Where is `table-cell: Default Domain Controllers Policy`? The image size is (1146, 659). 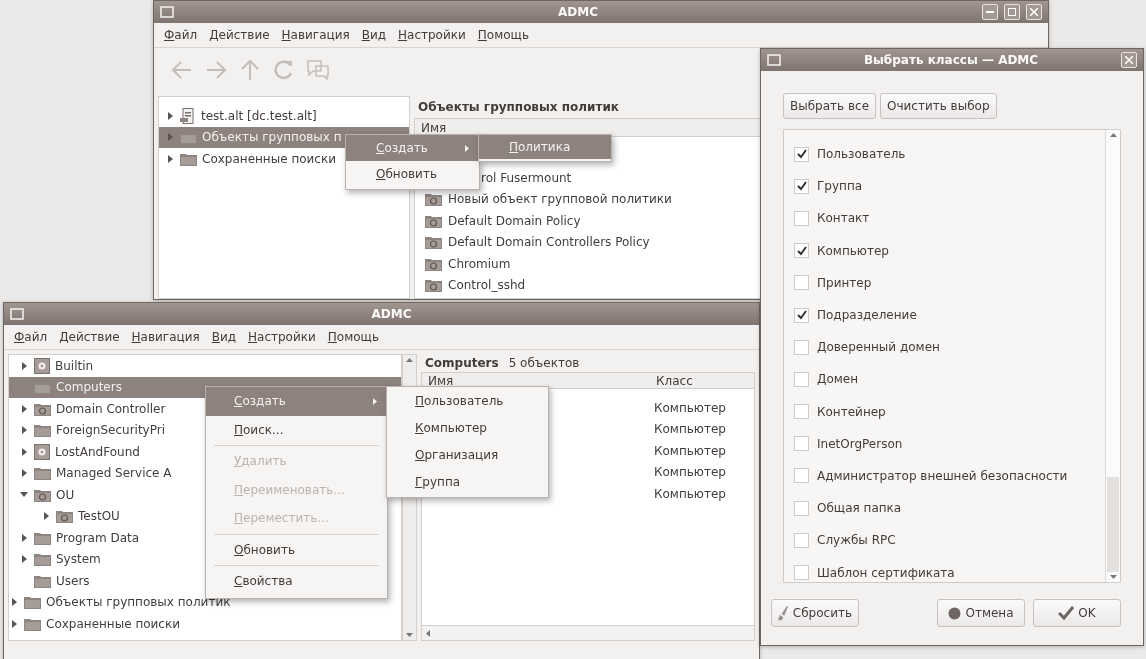 table-cell: Default Domain Controllers Policy is located at coordinates (549, 242).